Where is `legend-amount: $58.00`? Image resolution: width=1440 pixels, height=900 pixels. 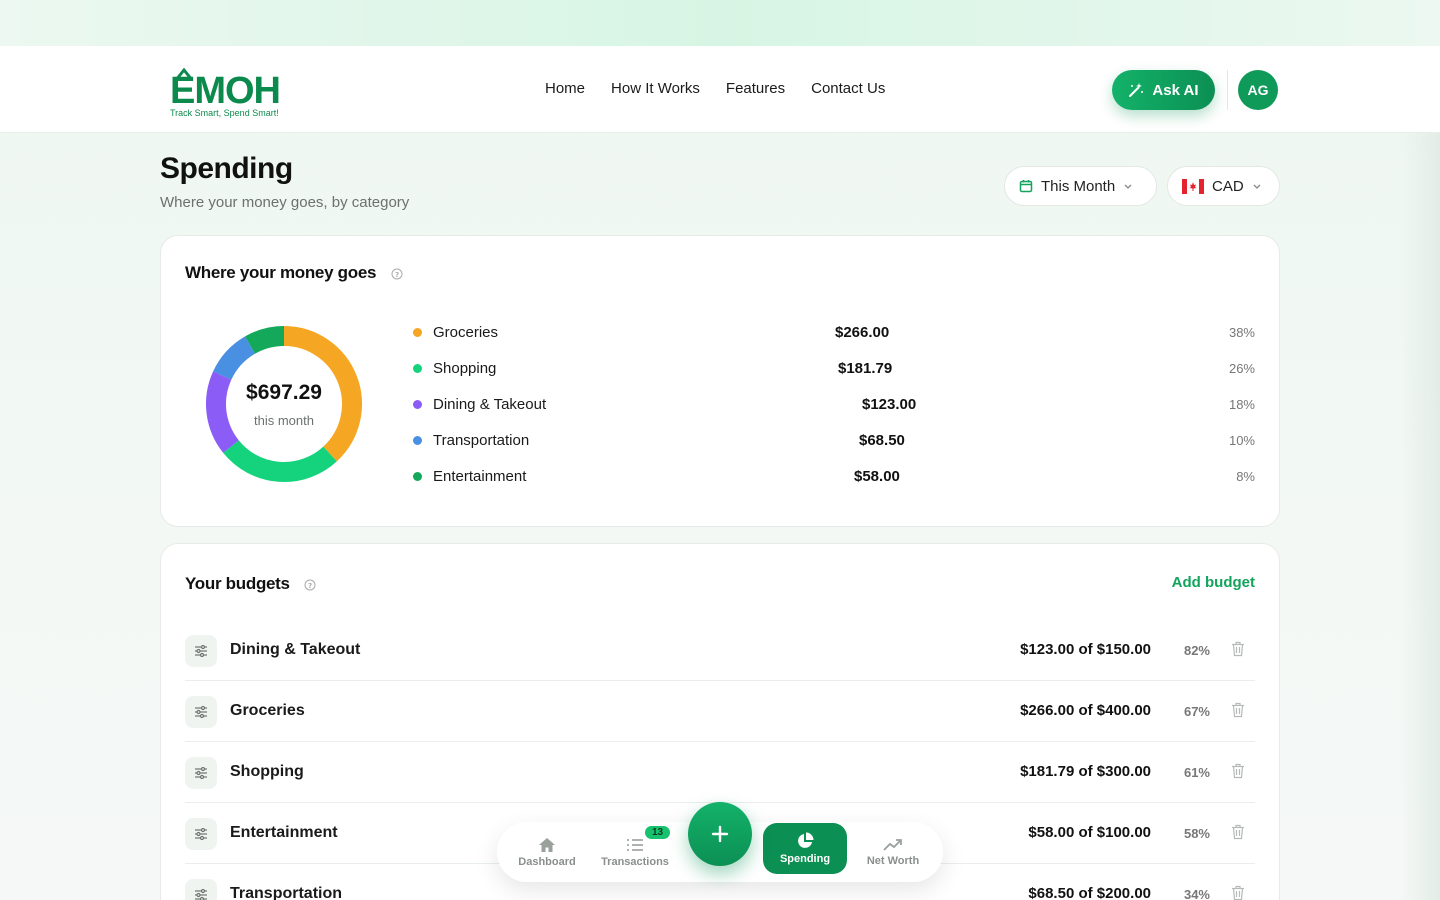 legend-amount: $58.00 is located at coordinates (877, 476).